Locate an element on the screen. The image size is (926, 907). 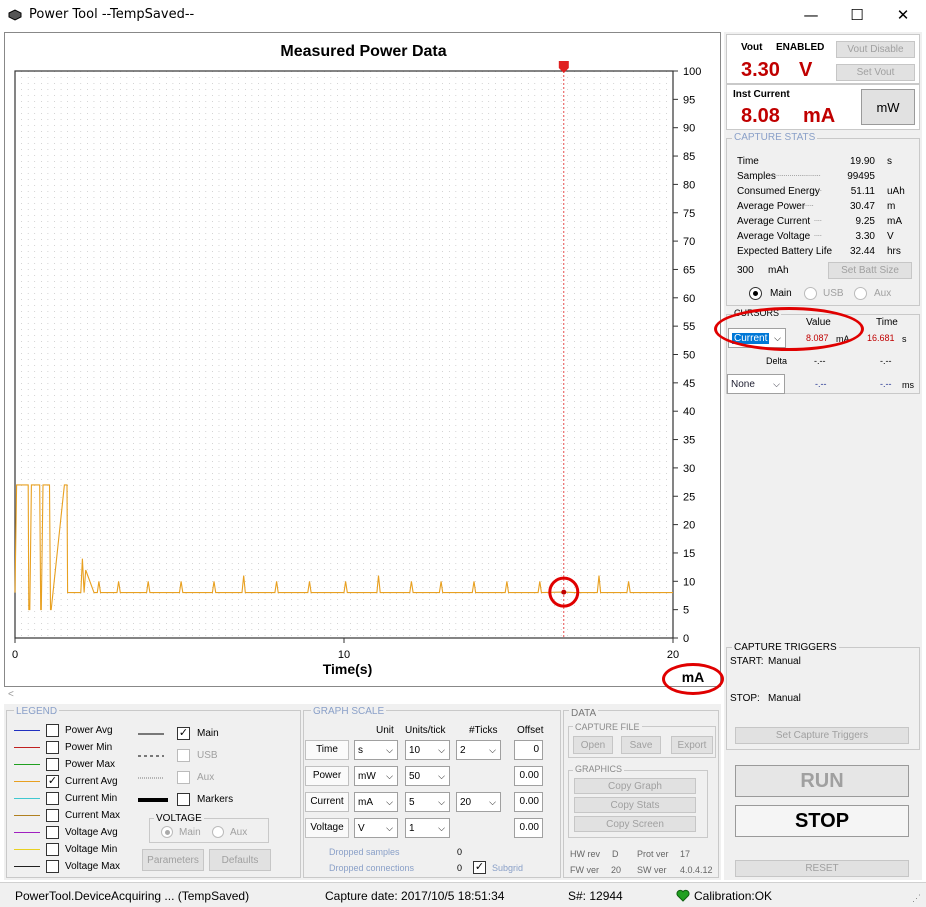
scale-units-per-tick-select: 50 ⌵ is located at coordinates (427, 776).